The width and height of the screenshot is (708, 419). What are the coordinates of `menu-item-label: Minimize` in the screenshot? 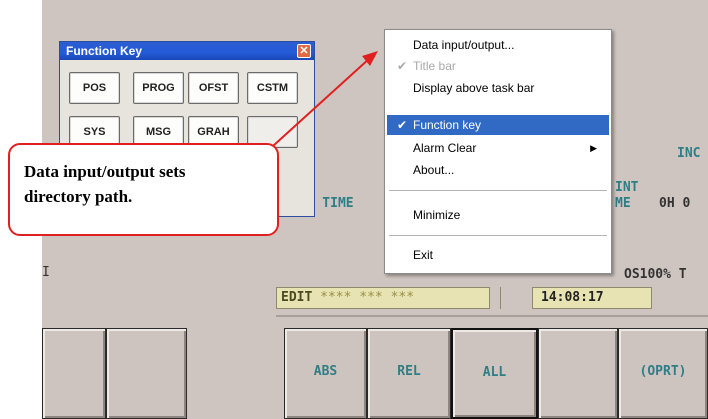 It's located at (437, 215).